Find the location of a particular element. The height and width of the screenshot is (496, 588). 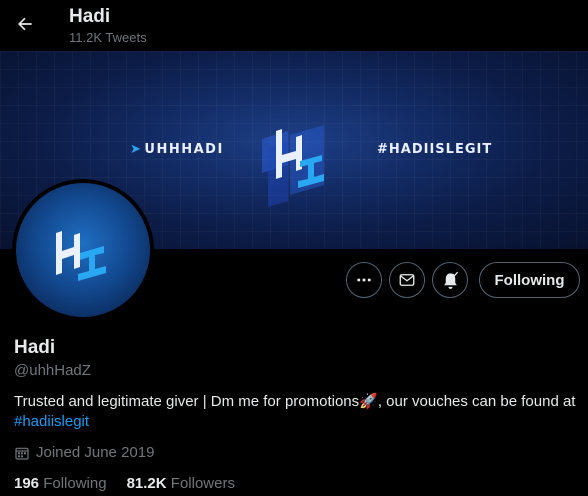

envelope-icon is located at coordinates (407, 280).